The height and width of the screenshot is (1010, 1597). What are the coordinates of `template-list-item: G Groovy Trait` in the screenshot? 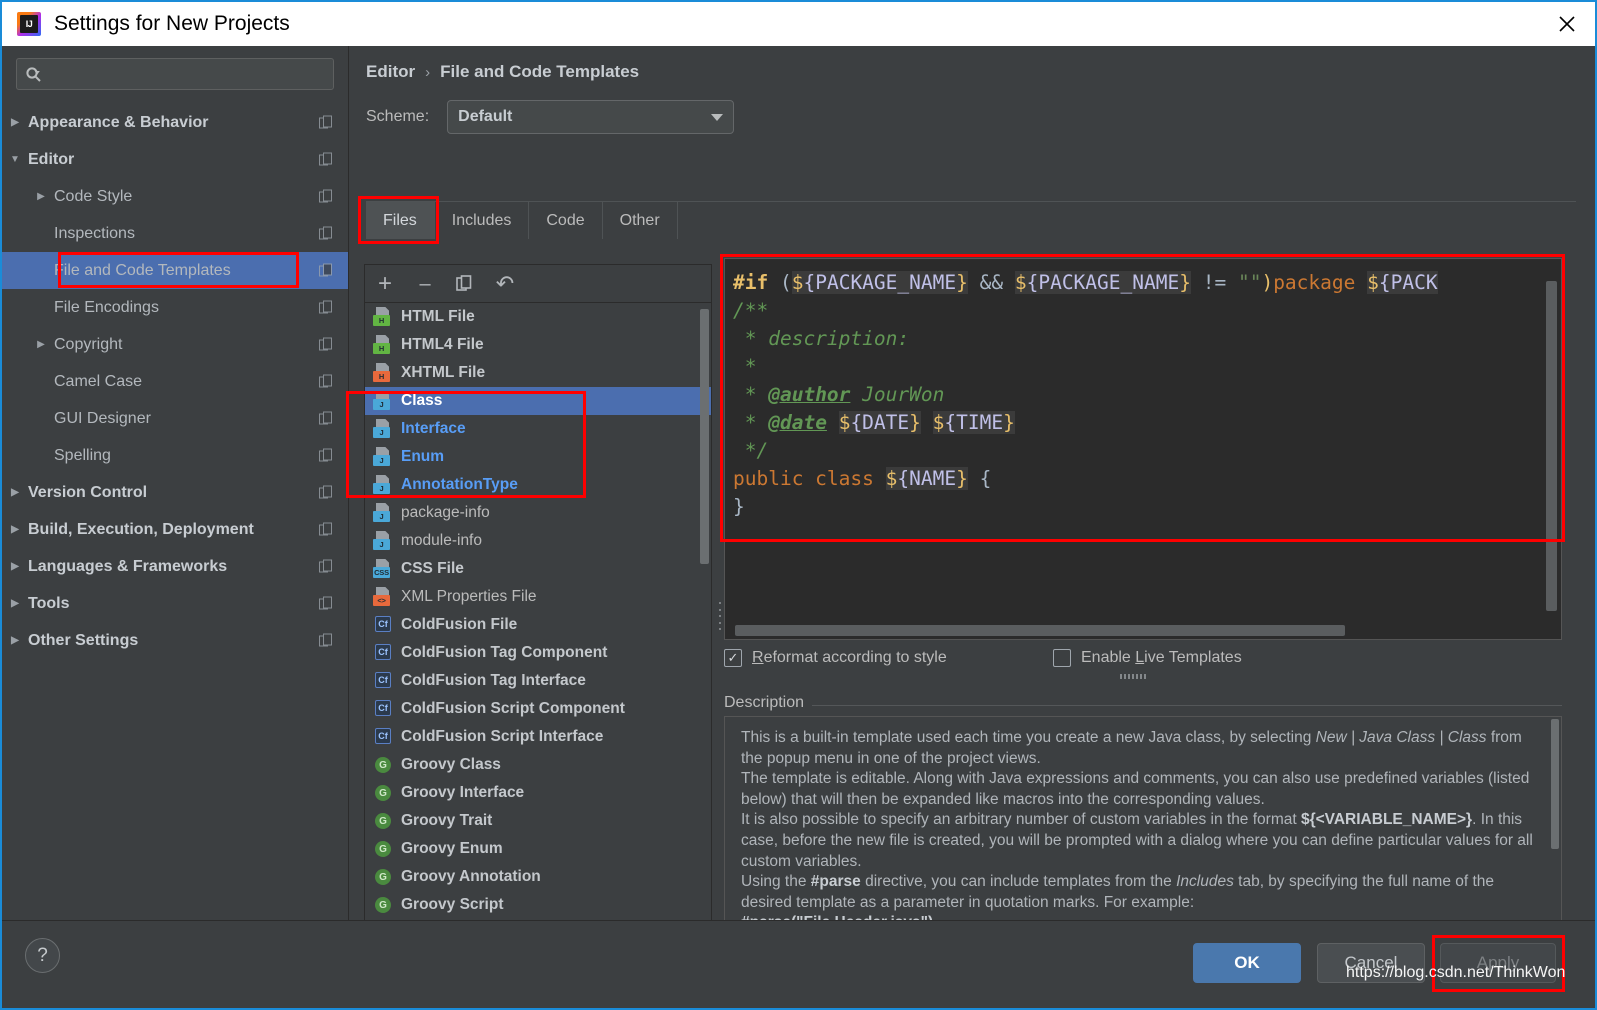 It's located at (538, 821).